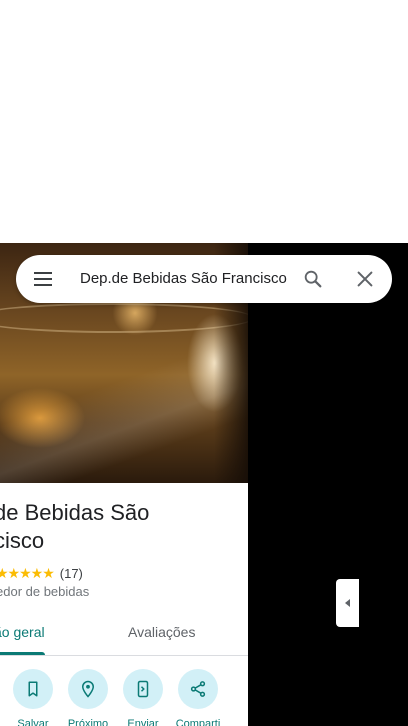  Describe the element at coordinates (22, 632) in the screenshot. I see `tab-overview-label: ão geral` at that location.